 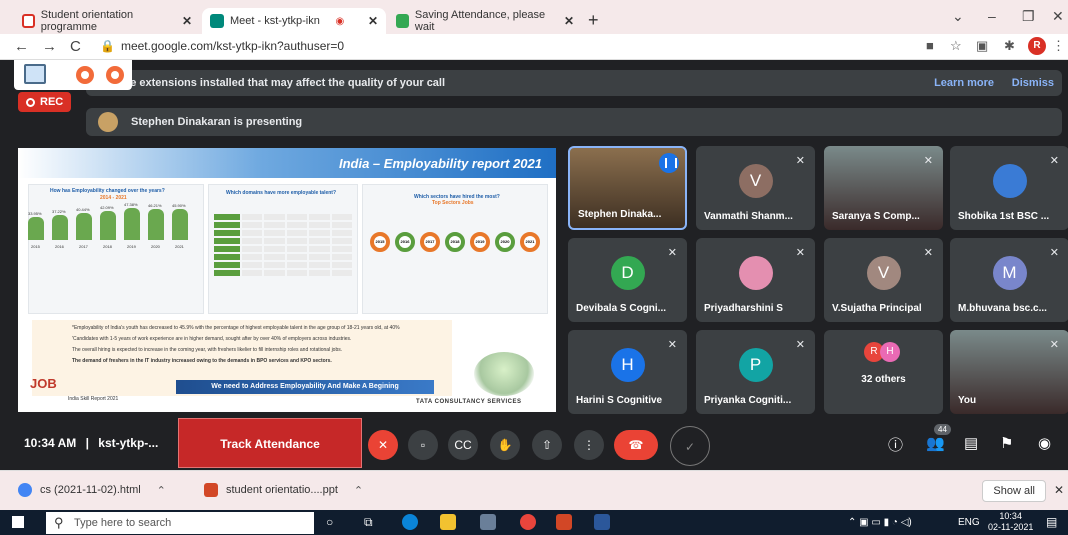 What do you see at coordinates (463, 445) in the screenshot?
I see `captions-icon: CC` at bounding box center [463, 445].